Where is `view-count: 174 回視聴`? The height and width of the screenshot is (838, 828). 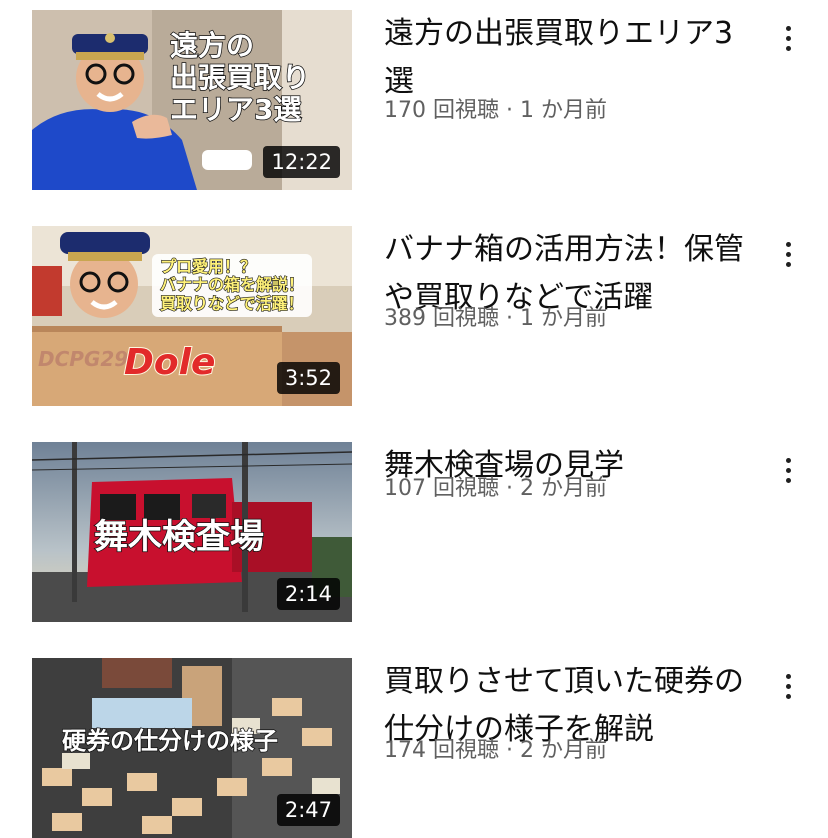 view-count: 174 回視聴 is located at coordinates (441, 750).